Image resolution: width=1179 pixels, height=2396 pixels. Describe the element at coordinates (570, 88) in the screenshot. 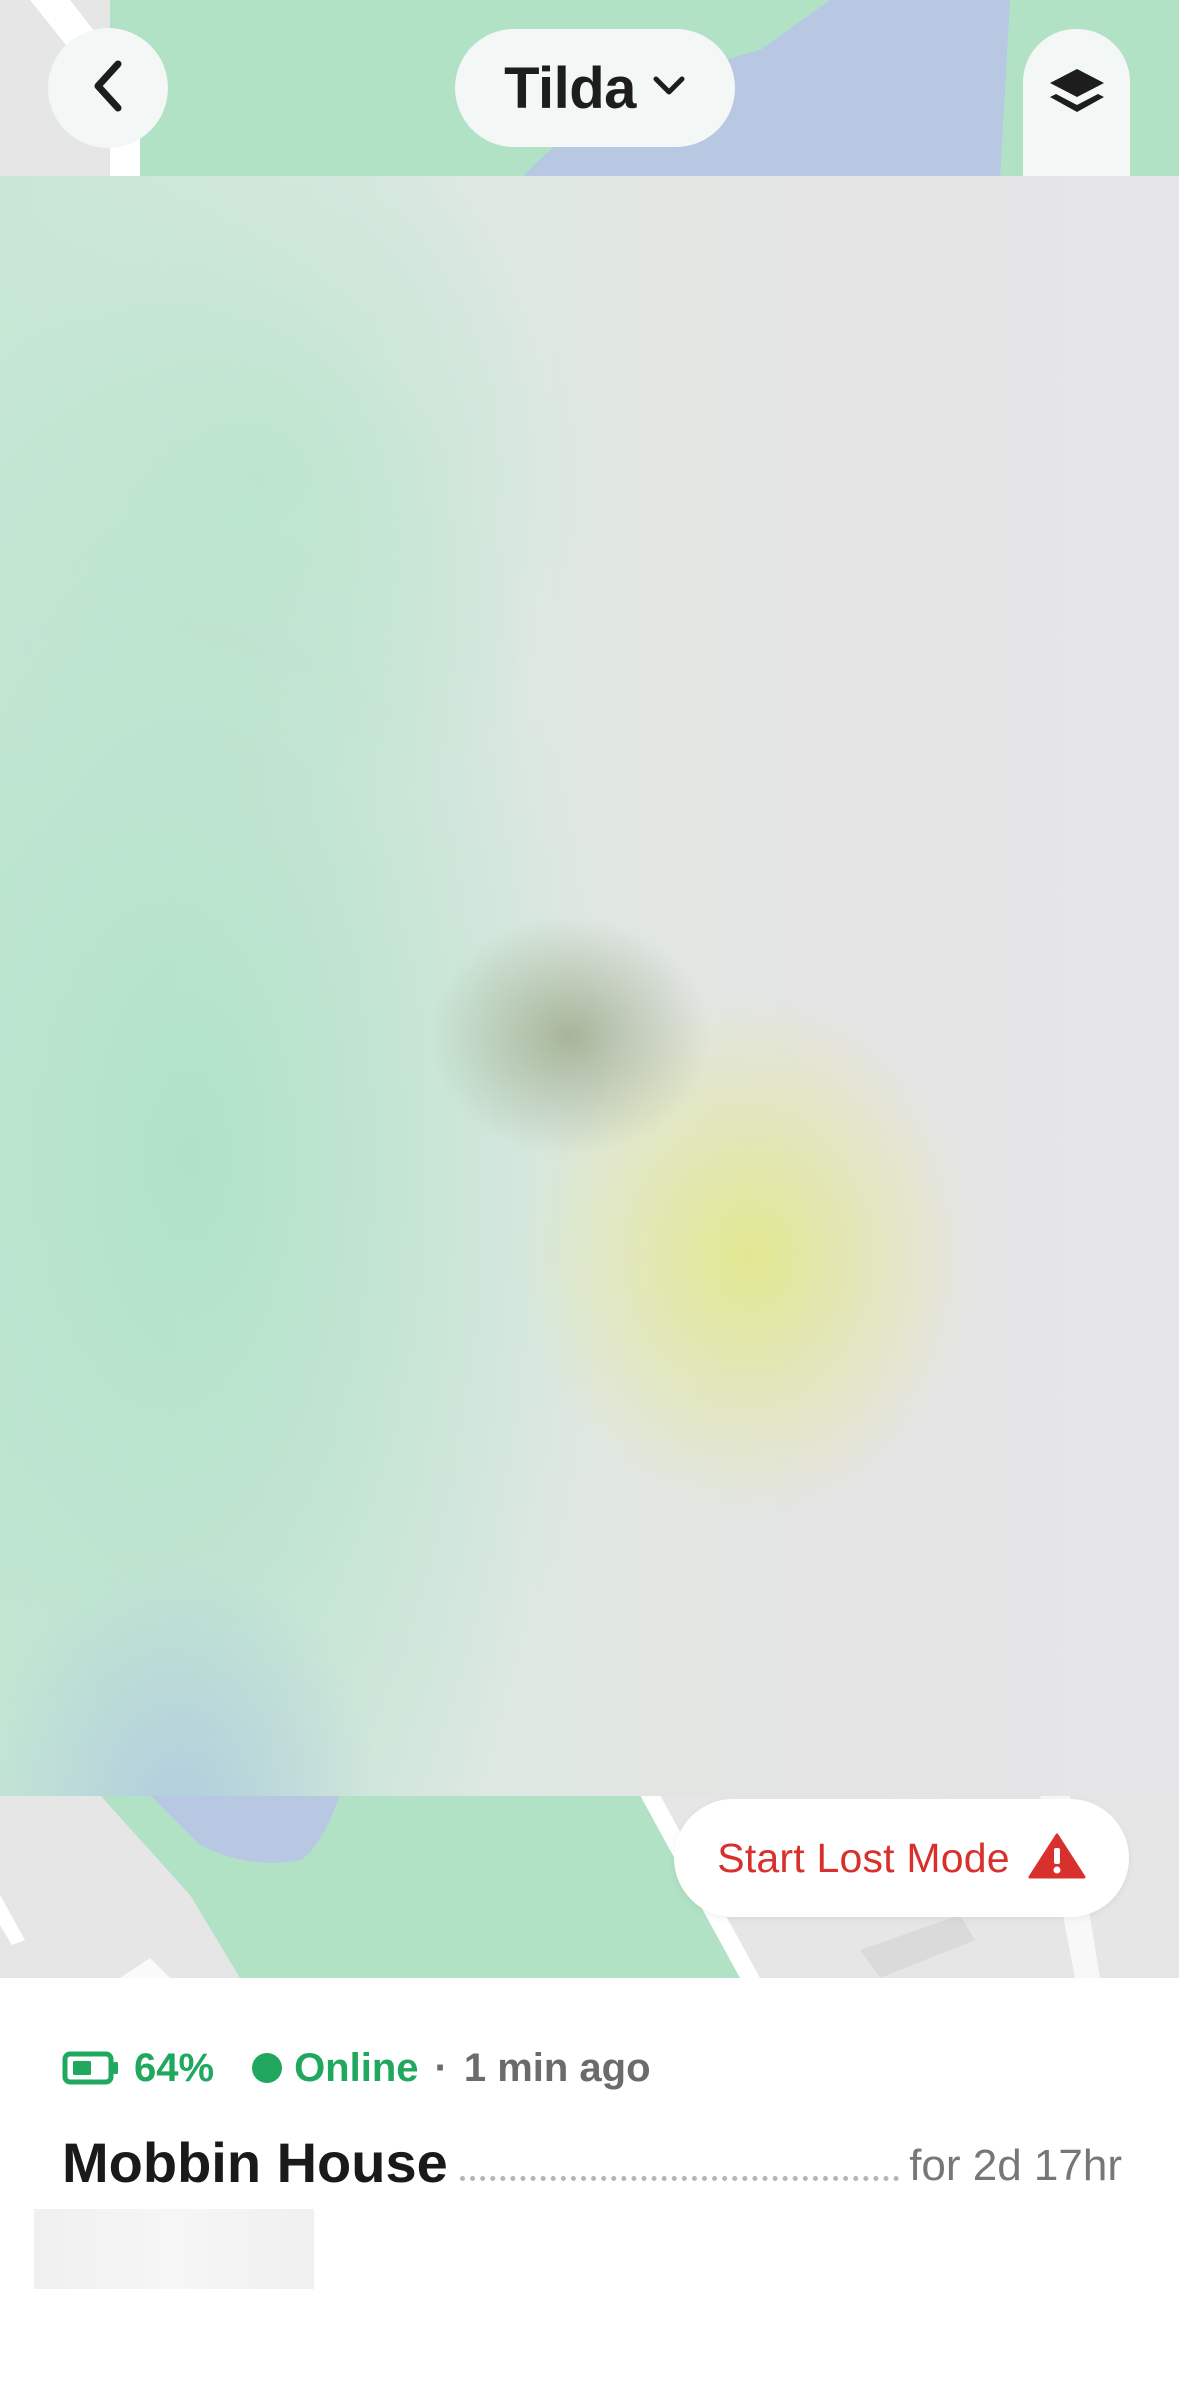

I see `device-name: Tilda` at that location.